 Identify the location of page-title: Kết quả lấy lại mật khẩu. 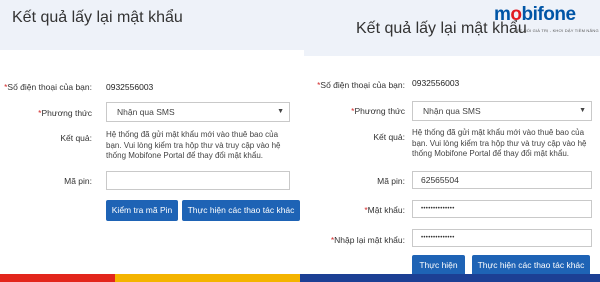
(97, 17).